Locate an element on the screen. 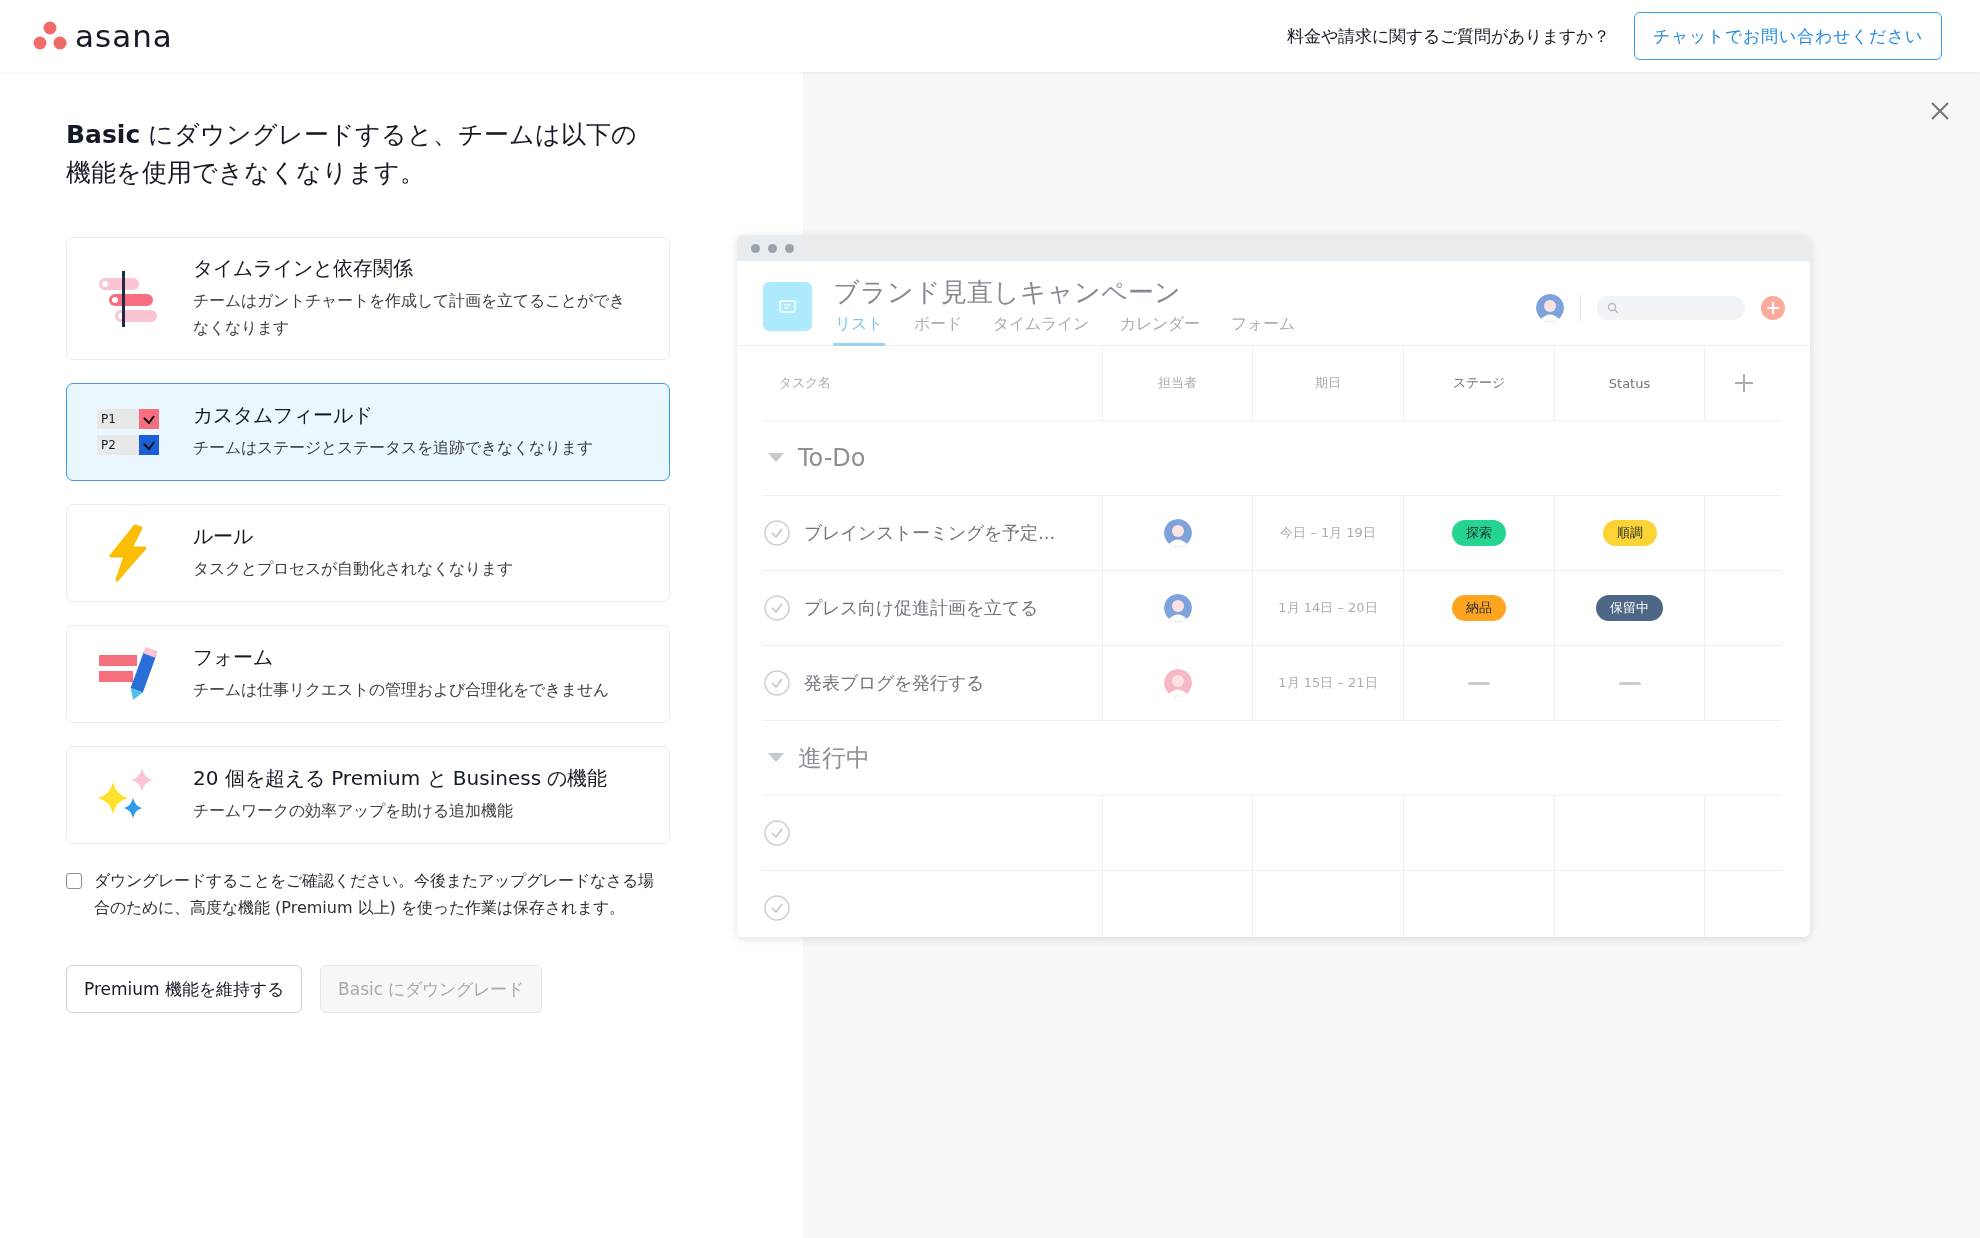  feature-title: タイムラインと依存関係 is located at coordinates (303, 268).